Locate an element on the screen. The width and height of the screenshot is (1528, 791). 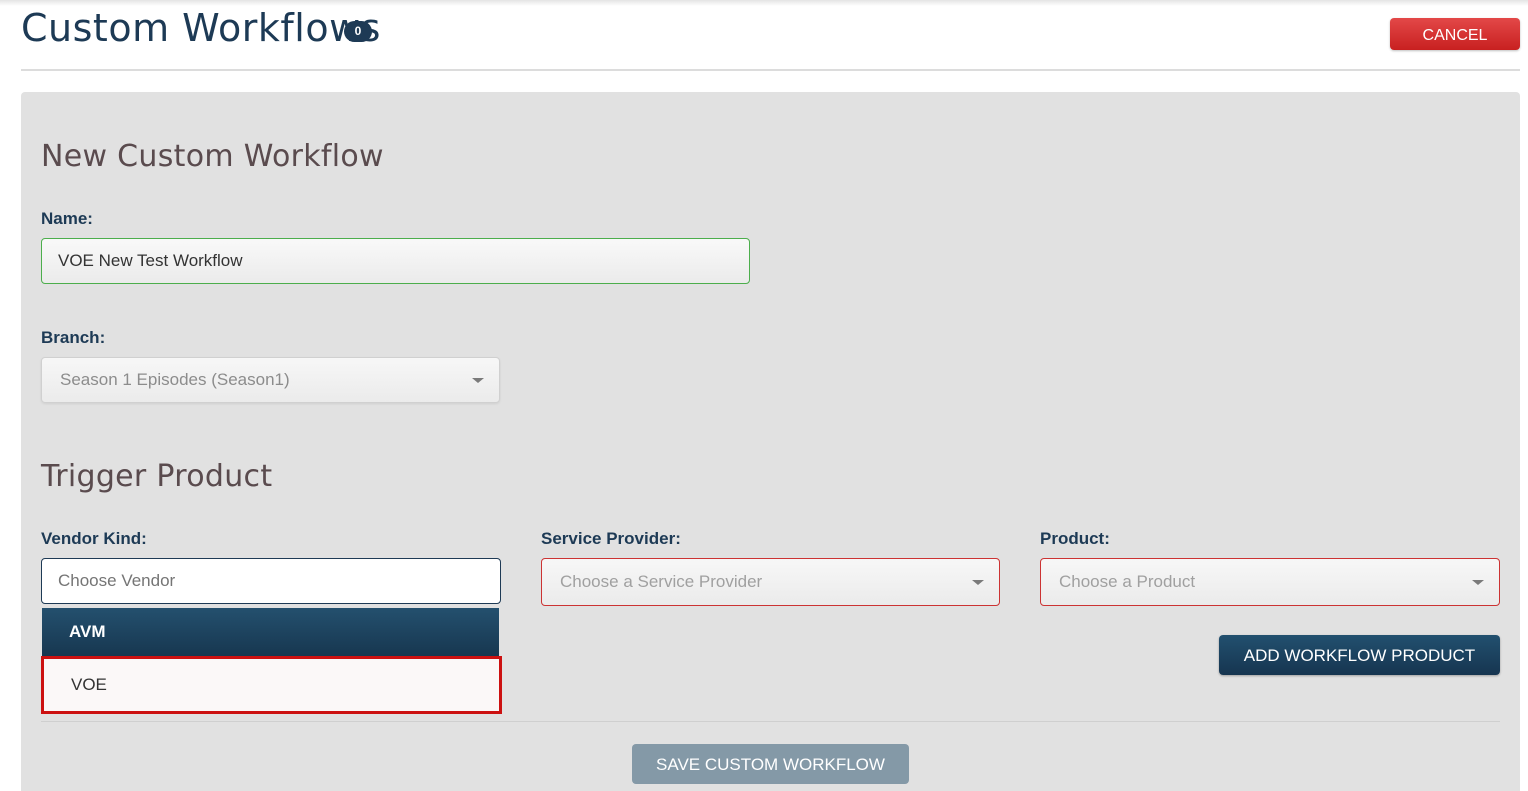
title-divider is located at coordinates (770, 70).